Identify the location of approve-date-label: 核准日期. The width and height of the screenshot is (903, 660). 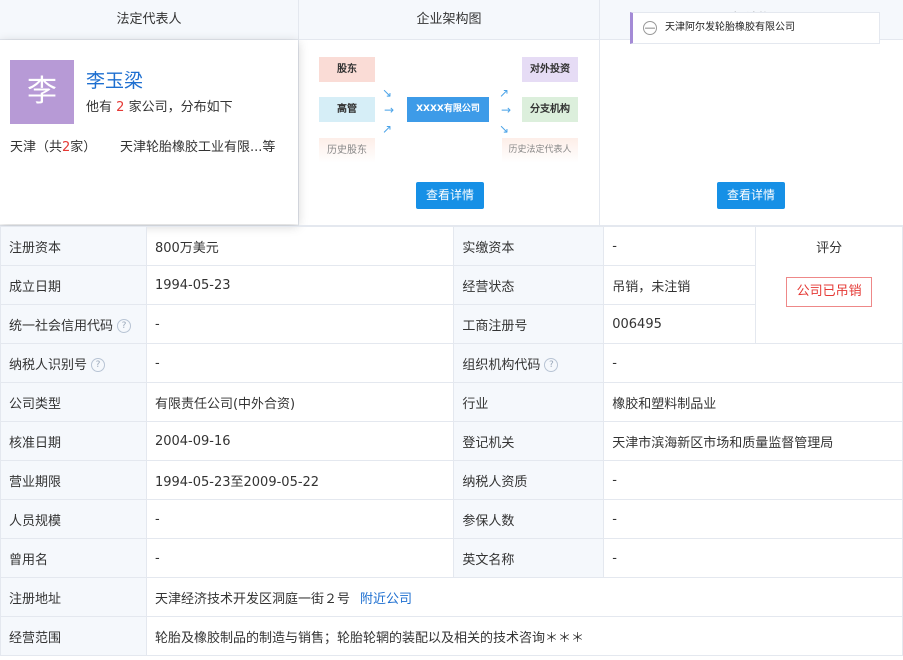
(73, 441).